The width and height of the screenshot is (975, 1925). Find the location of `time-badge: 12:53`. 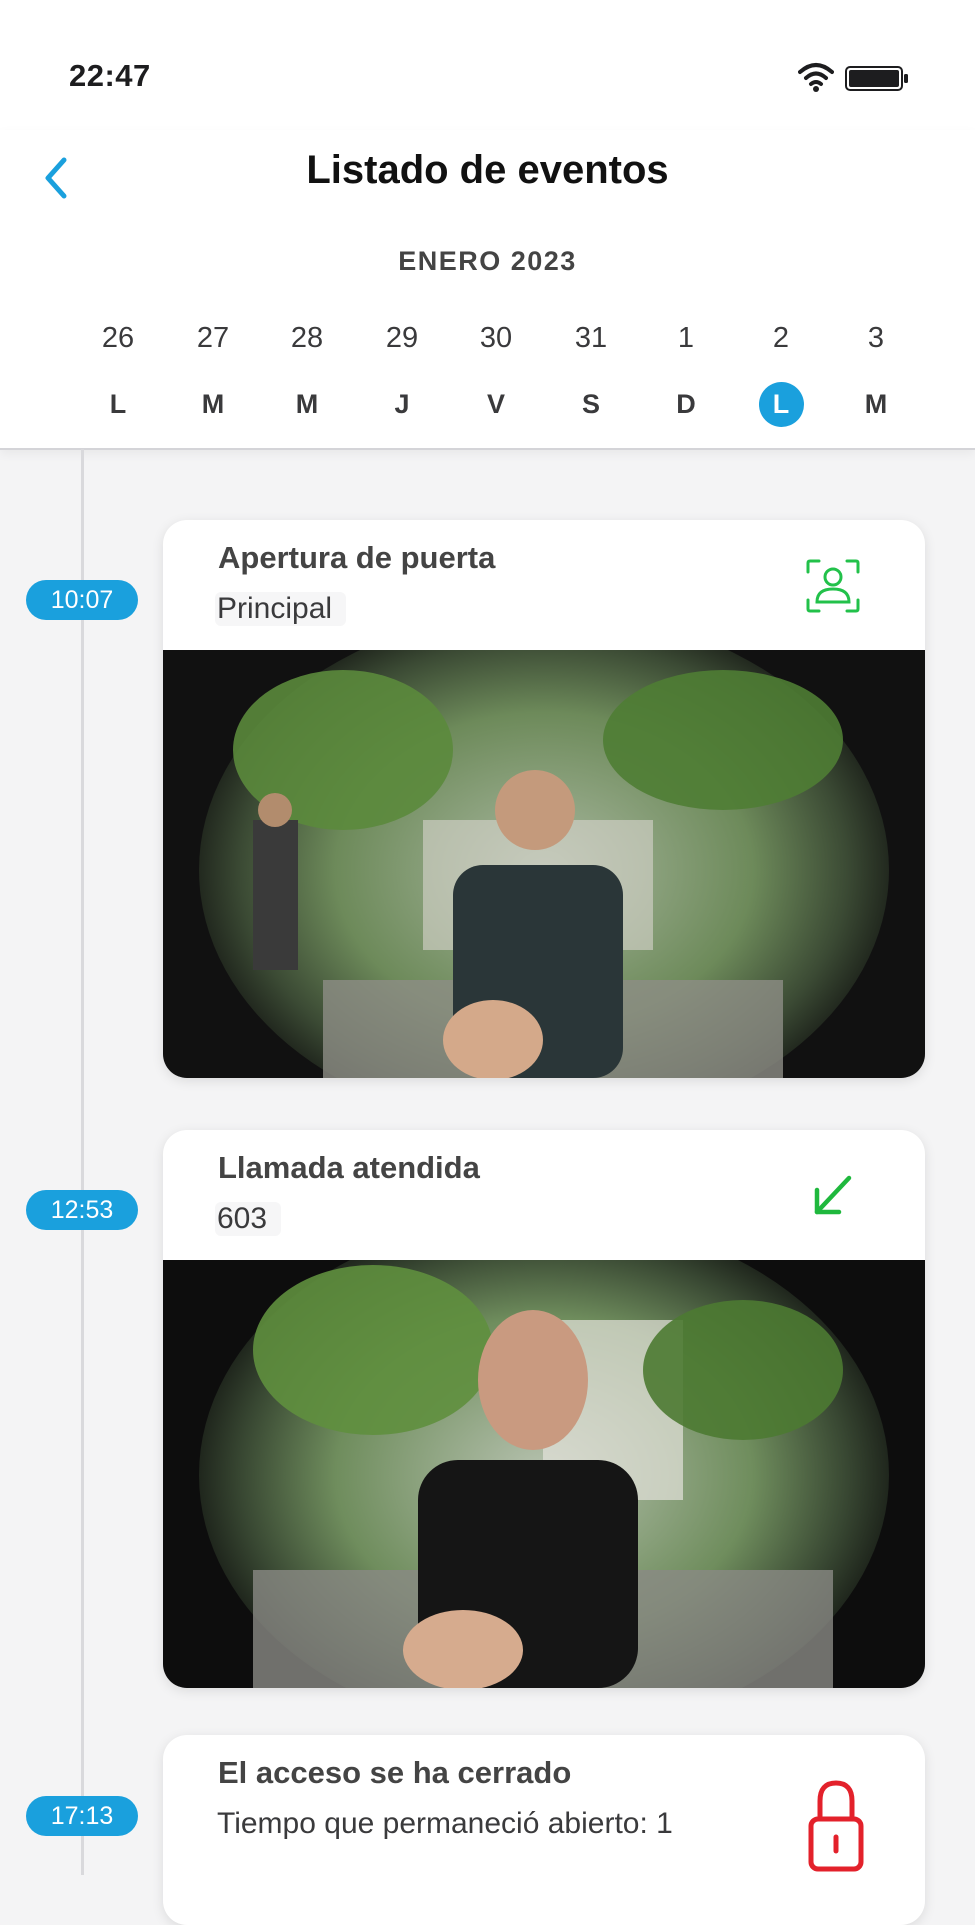

time-badge: 12:53 is located at coordinates (82, 1210).